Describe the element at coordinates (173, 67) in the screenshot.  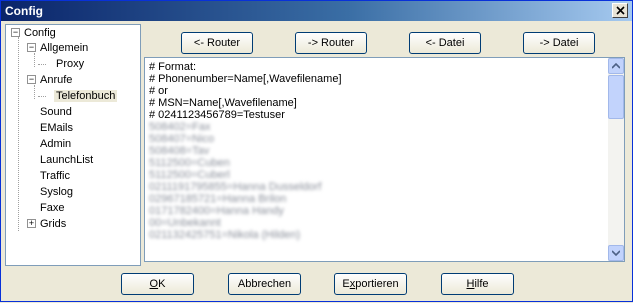
I see `editor-line: # Format:` at that location.